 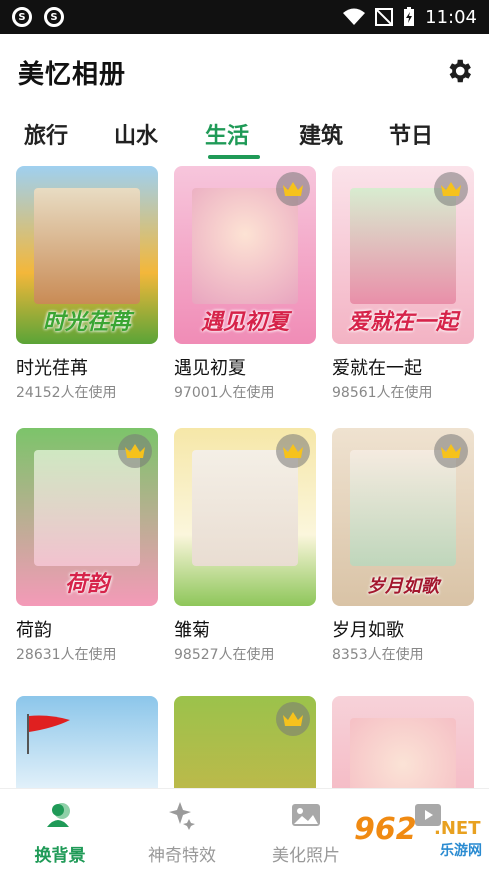 What do you see at coordinates (385, 829) in the screenshot?
I see `watermark-number: 962` at bounding box center [385, 829].